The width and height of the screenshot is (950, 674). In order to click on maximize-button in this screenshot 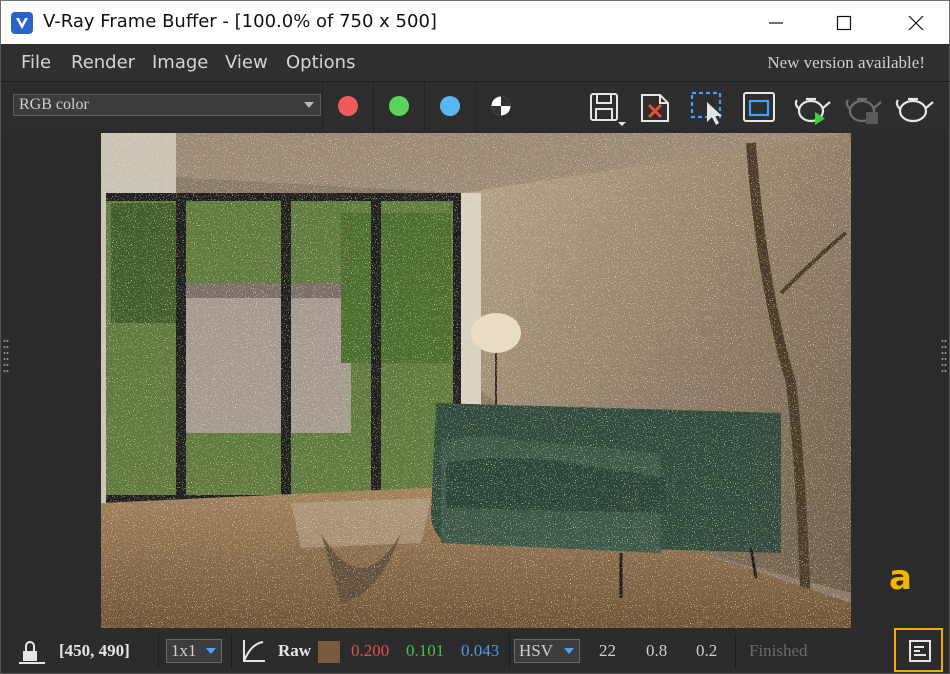, I will do `click(844, 23)`.